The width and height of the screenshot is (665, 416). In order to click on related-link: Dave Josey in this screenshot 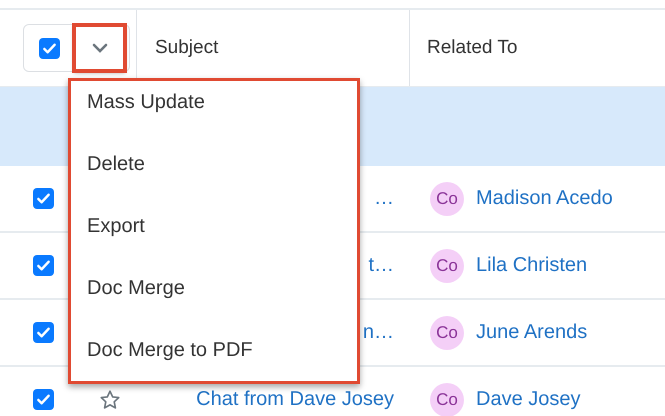, I will do `click(528, 399)`.